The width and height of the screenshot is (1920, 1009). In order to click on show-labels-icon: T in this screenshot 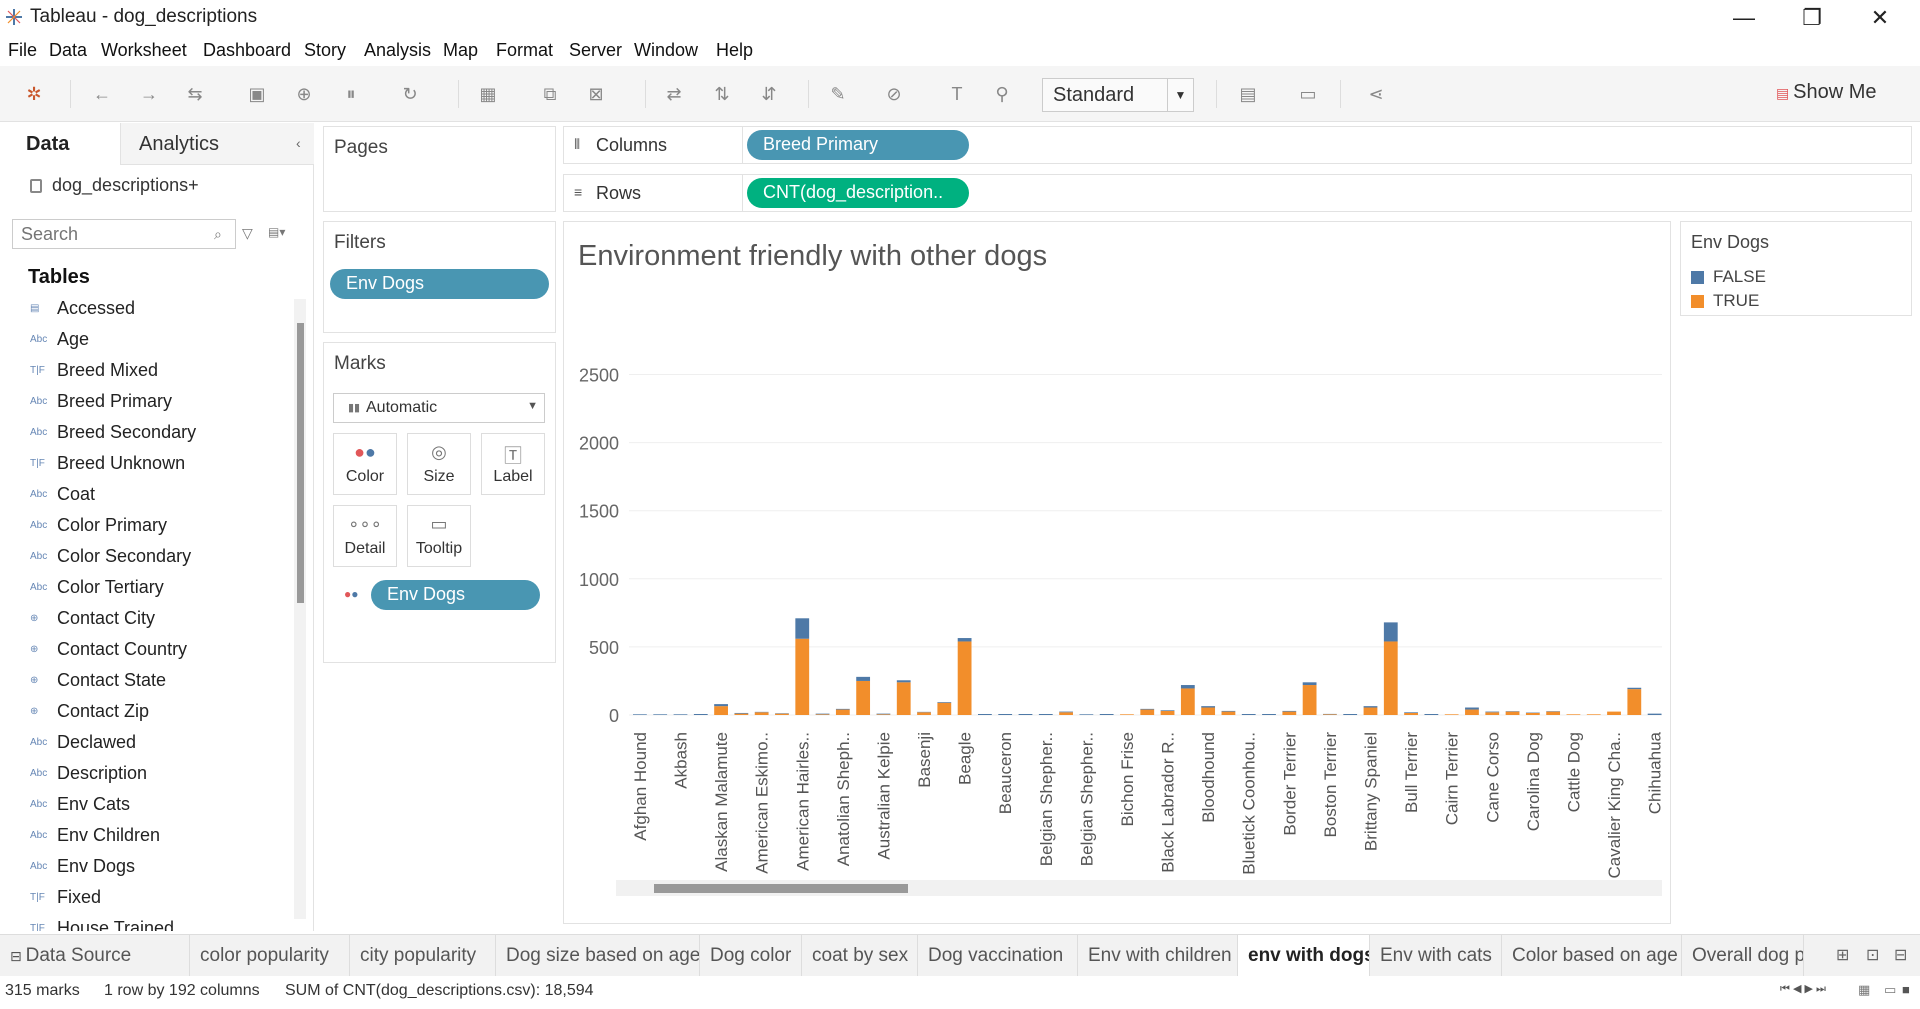, I will do `click(957, 94)`.